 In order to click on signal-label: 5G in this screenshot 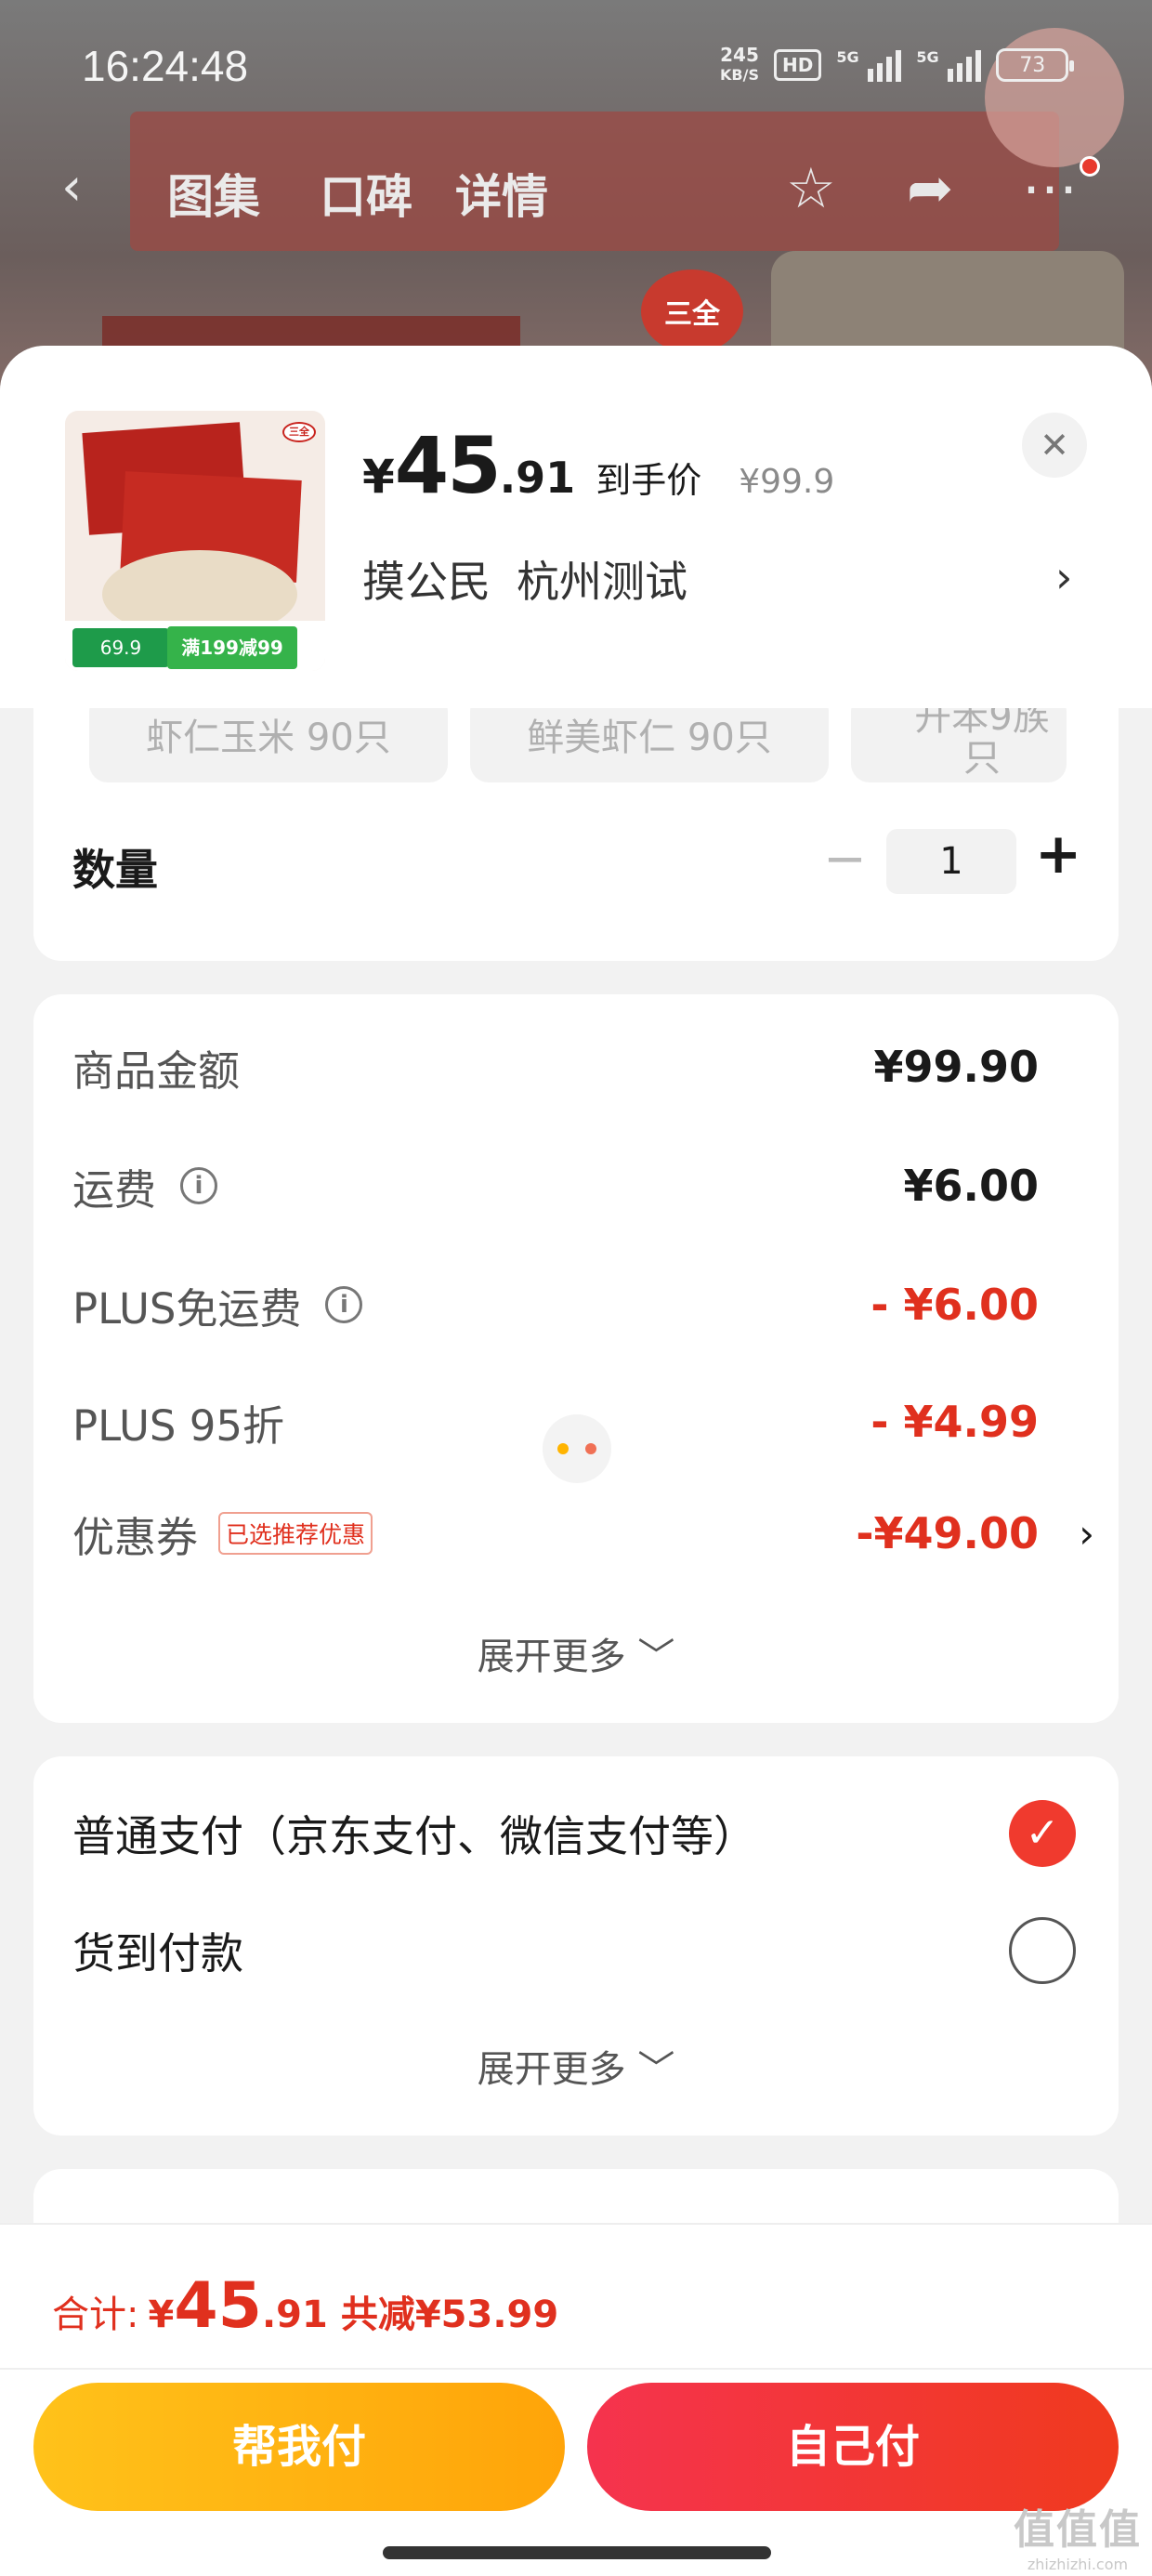, I will do `click(847, 57)`.